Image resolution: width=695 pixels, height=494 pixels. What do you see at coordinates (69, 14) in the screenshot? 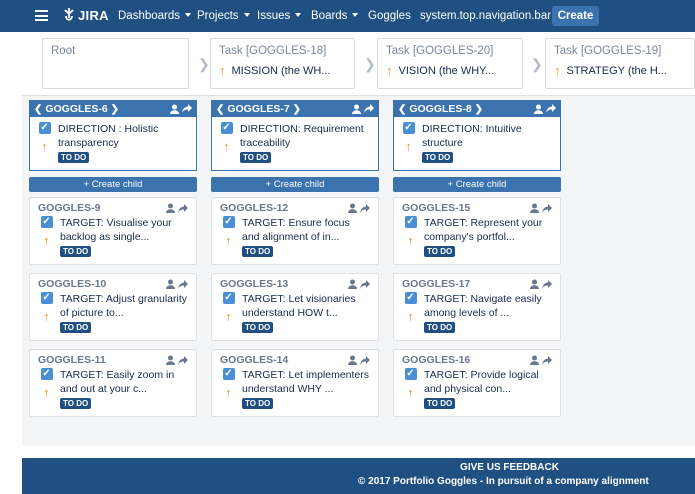
I see `jira-logo-icon` at bounding box center [69, 14].